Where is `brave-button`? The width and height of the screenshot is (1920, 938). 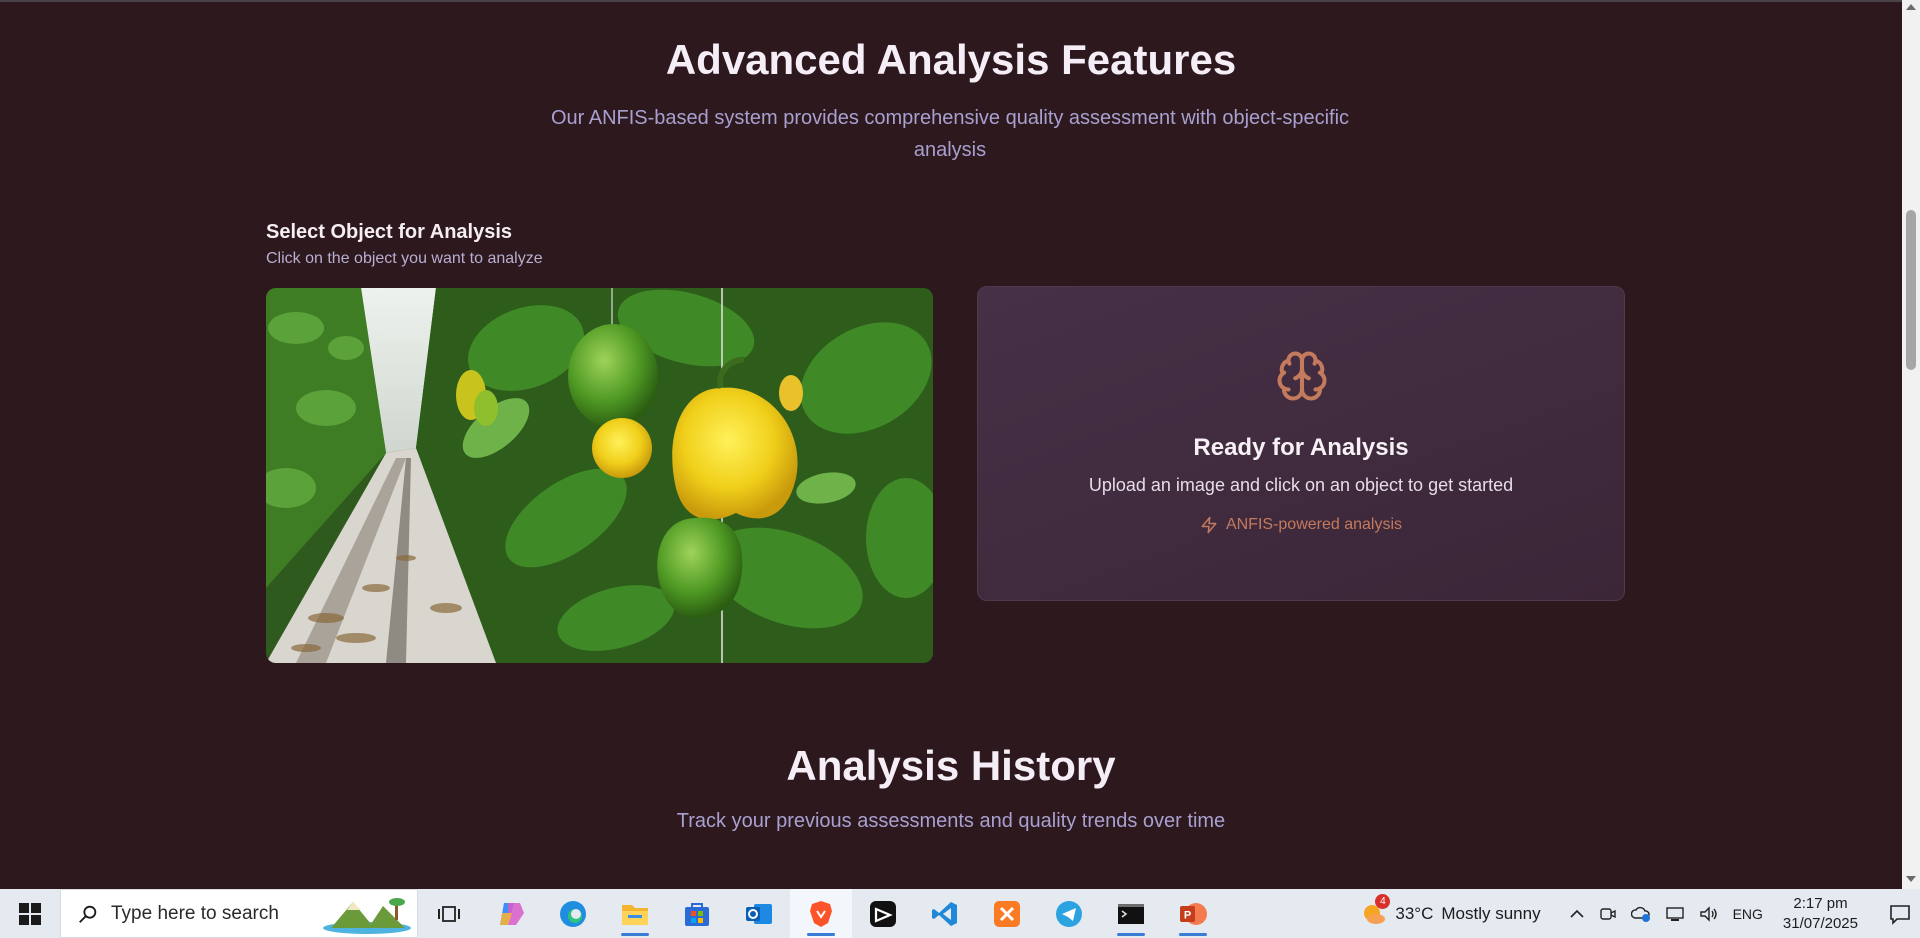 brave-button is located at coordinates (821, 913).